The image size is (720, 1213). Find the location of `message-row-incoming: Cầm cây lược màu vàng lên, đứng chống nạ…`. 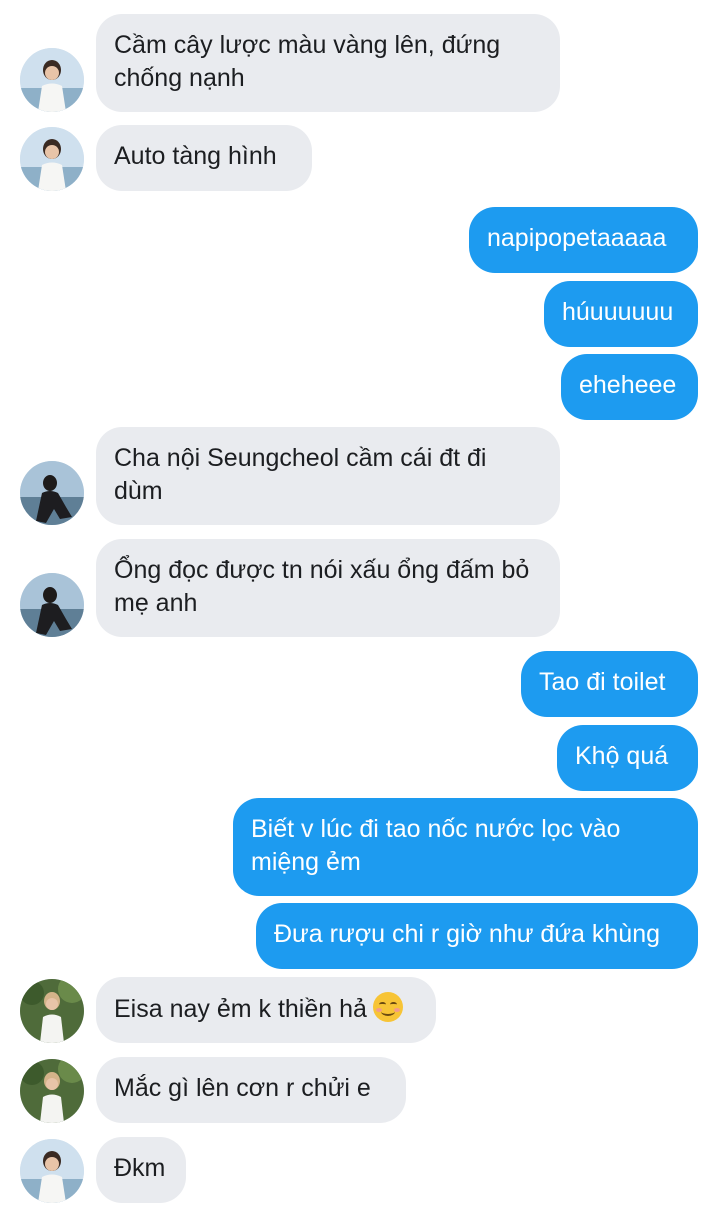

message-row-incoming: Cầm cây lược màu vàng lên, đứng chống nạ… is located at coordinates (360, 63).